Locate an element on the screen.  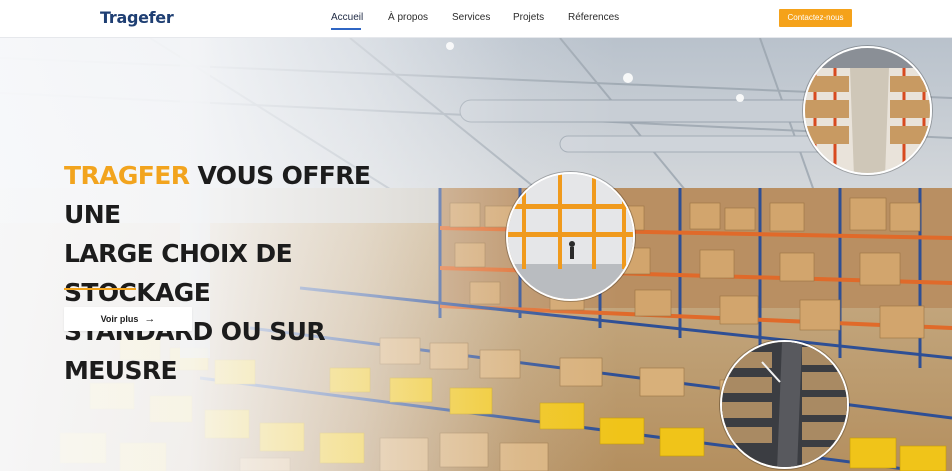
circular-image-tall-shelves is located at coordinates (784, 404).